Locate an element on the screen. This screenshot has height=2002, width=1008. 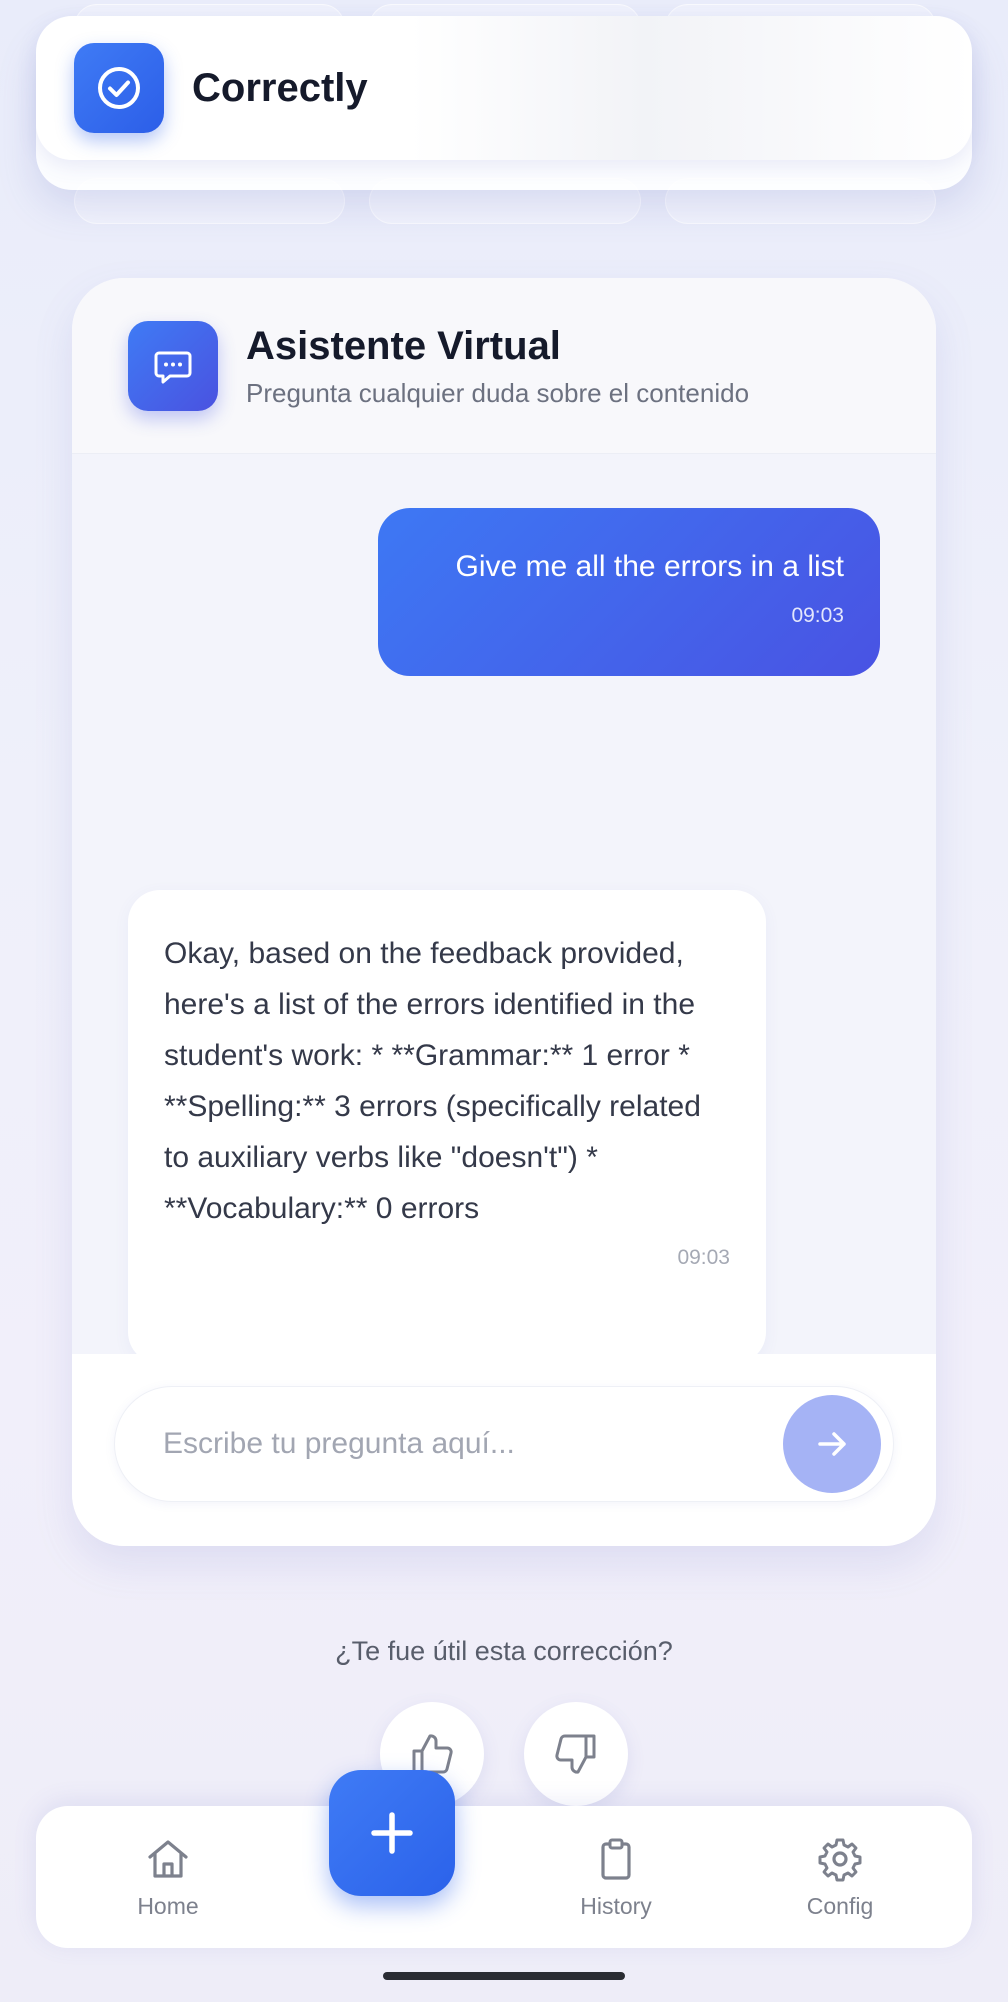
nav-home-label: Home is located at coordinates (168, 1905).